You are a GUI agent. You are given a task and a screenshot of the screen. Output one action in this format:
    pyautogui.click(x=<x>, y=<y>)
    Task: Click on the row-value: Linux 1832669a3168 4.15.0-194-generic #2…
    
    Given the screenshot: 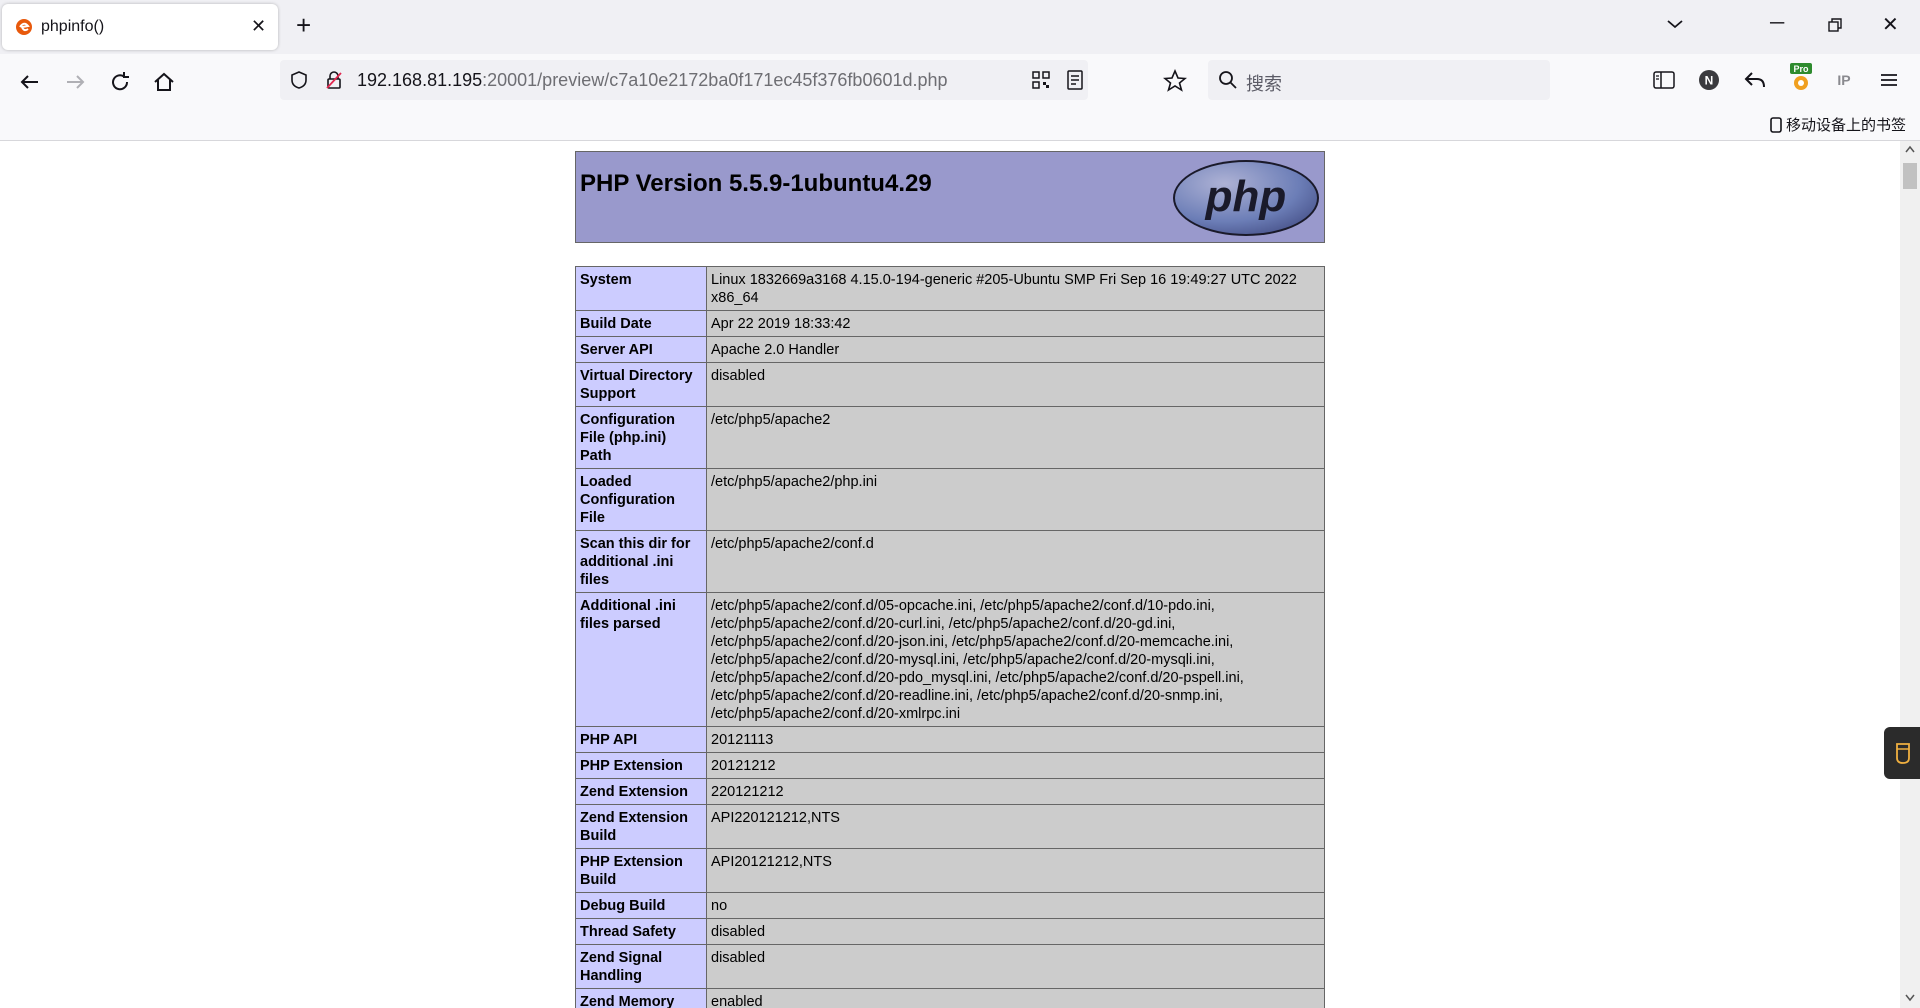 What is the action you would take?
    pyautogui.click(x=1015, y=288)
    